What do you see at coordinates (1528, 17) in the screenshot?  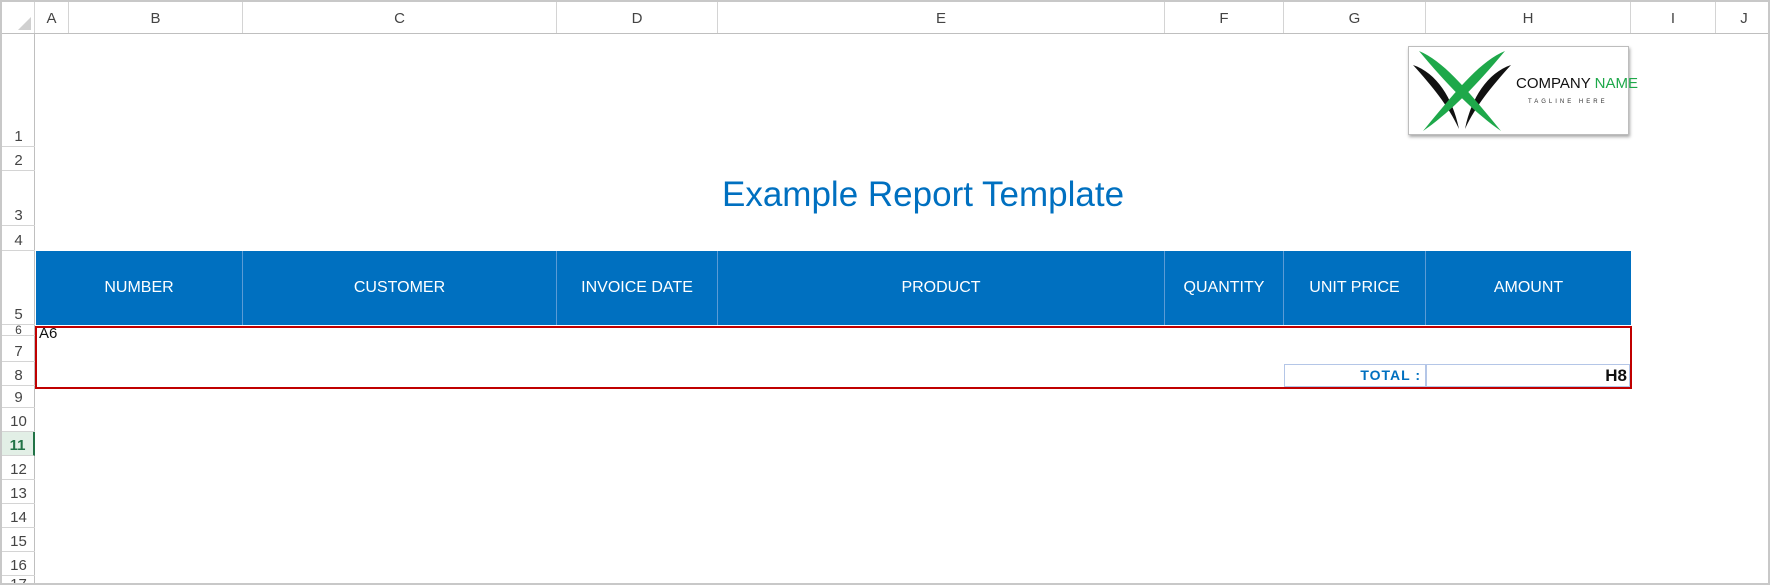 I see `column-header-h: H` at bounding box center [1528, 17].